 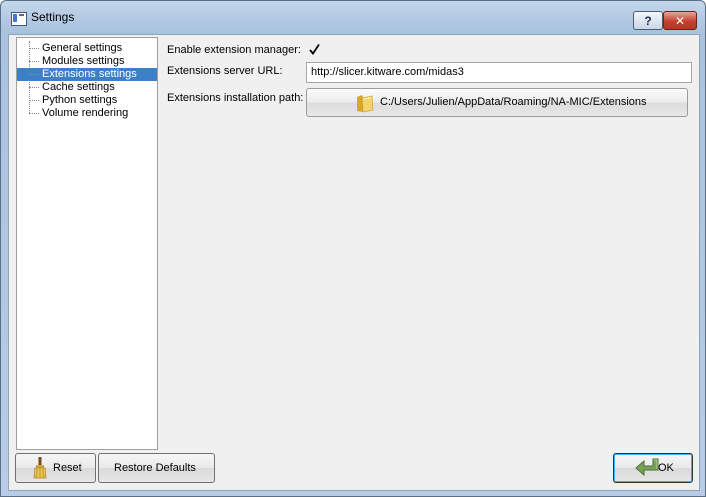 What do you see at coordinates (53, 17) in the screenshot?
I see `window-title: Settings` at bounding box center [53, 17].